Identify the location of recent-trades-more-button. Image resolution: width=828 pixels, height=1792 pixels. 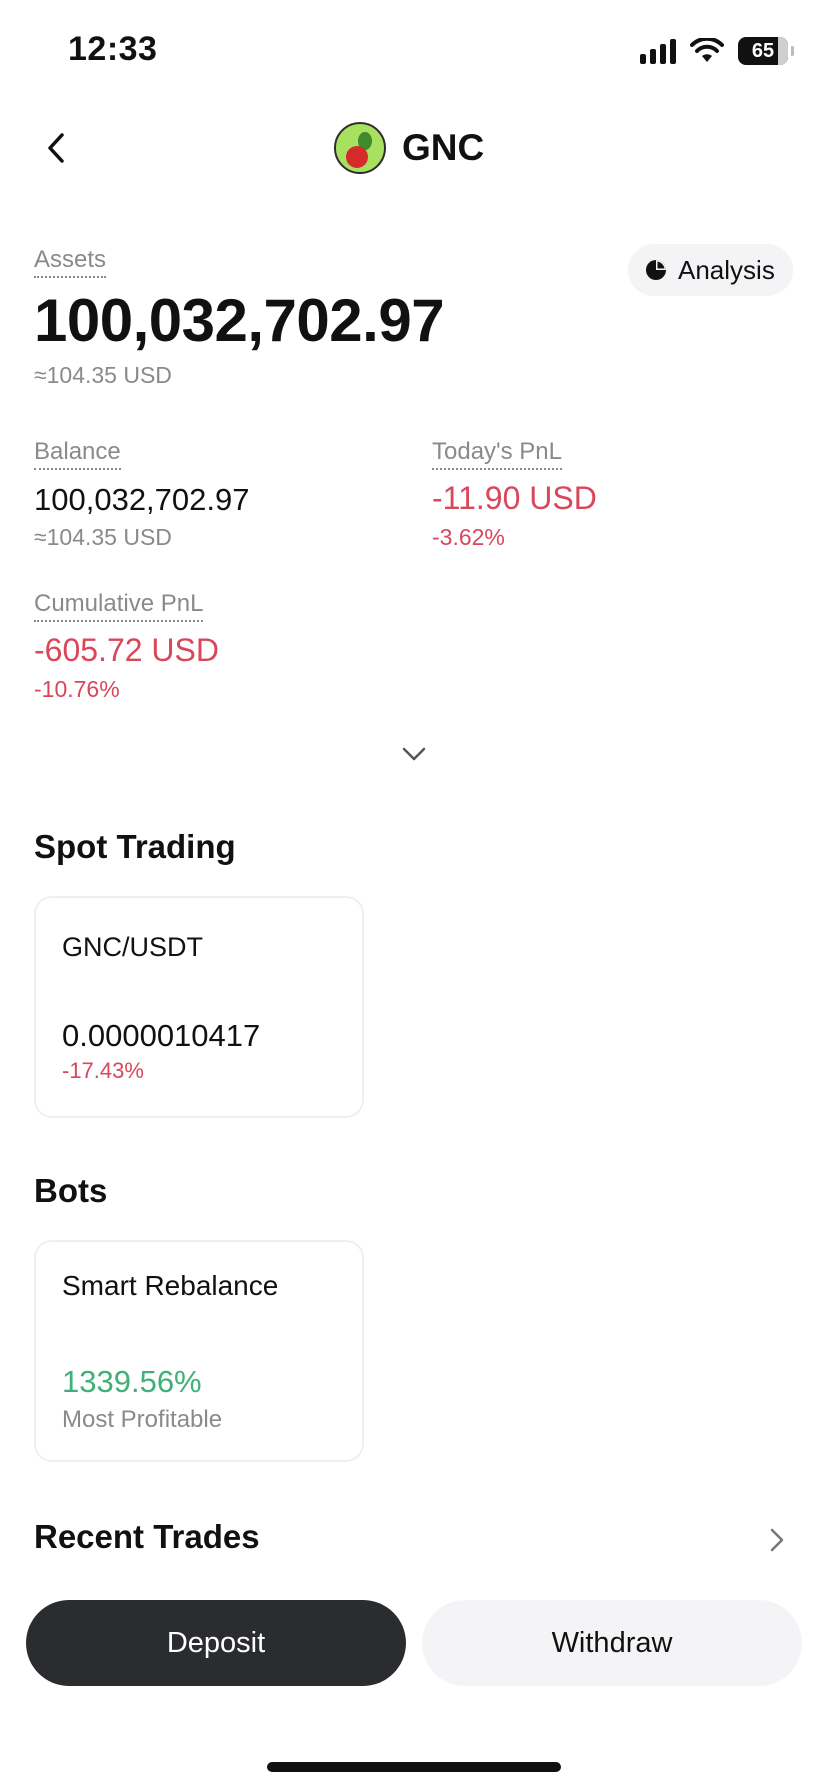
(777, 1540).